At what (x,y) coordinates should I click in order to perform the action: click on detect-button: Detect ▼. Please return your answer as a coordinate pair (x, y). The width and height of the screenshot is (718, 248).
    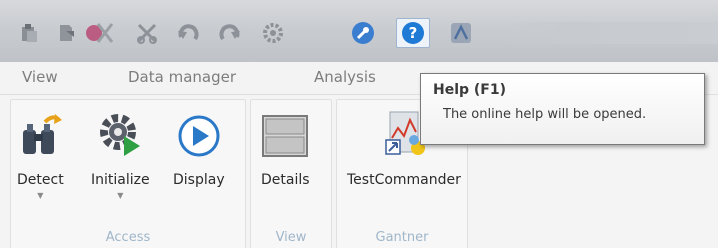
    Looking at the image, I should click on (40, 153).